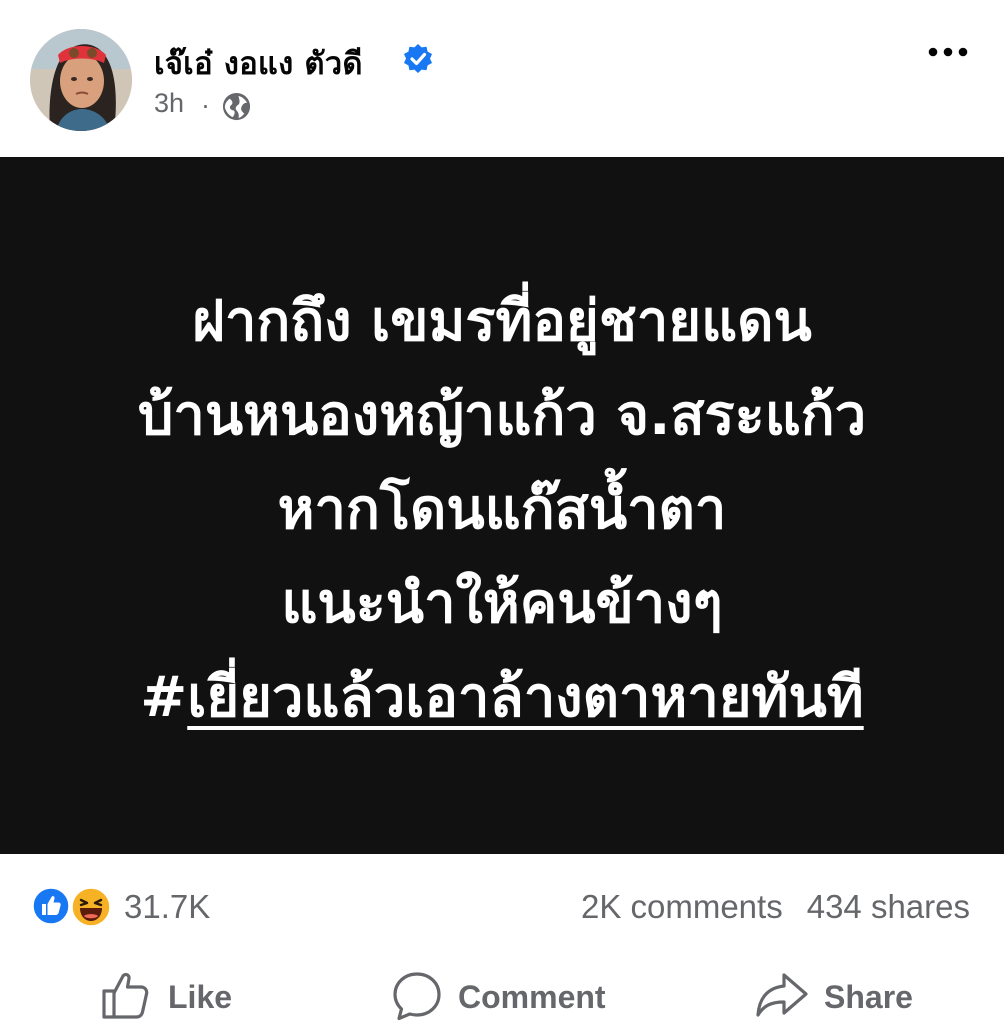 The width and height of the screenshot is (1004, 1025). Describe the element at coordinates (682, 906) in the screenshot. I see `comment-count: 2K comments` at that location.